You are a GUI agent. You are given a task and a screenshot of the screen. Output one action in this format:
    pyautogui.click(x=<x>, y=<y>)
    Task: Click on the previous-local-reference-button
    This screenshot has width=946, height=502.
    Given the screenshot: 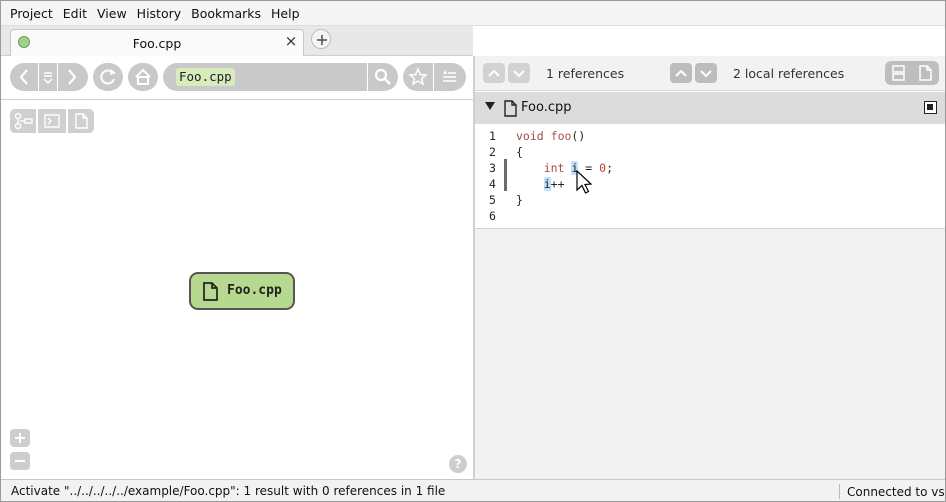 What is the action you would take?
    pyautogui.click(x=681, y=73)
    